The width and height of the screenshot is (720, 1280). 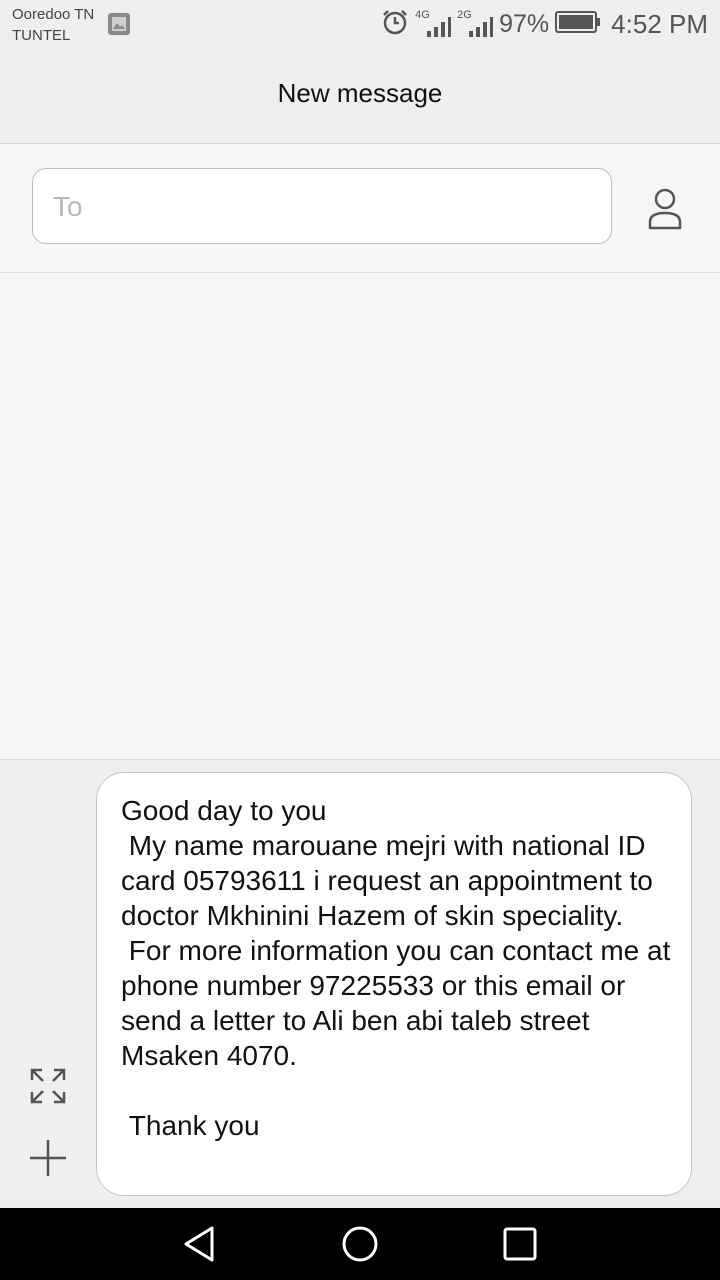 I want to click on plus-icon, so click(x=48, y=1158).